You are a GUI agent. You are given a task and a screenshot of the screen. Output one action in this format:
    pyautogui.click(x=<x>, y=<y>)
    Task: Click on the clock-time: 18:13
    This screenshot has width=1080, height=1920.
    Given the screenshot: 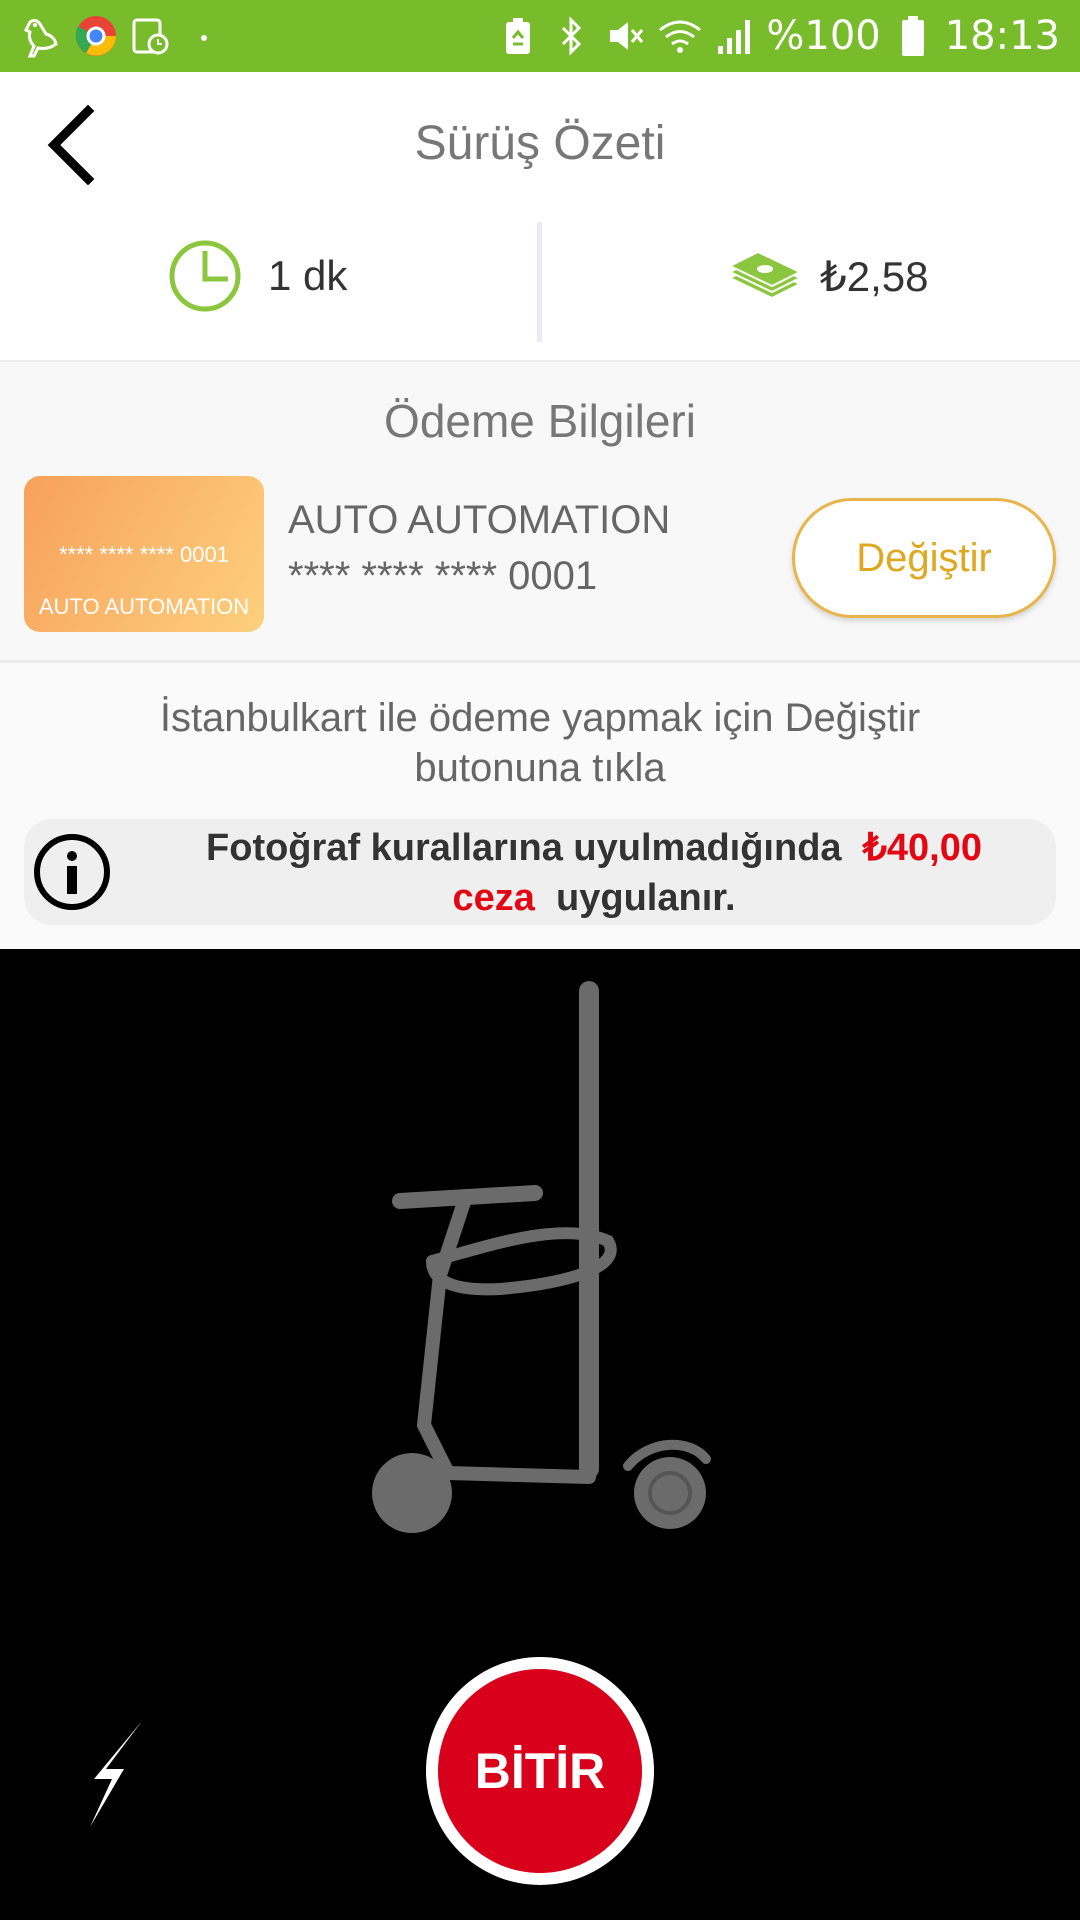 What is the action you would take?
    pyautogui.click(x=1002, y=36)
    